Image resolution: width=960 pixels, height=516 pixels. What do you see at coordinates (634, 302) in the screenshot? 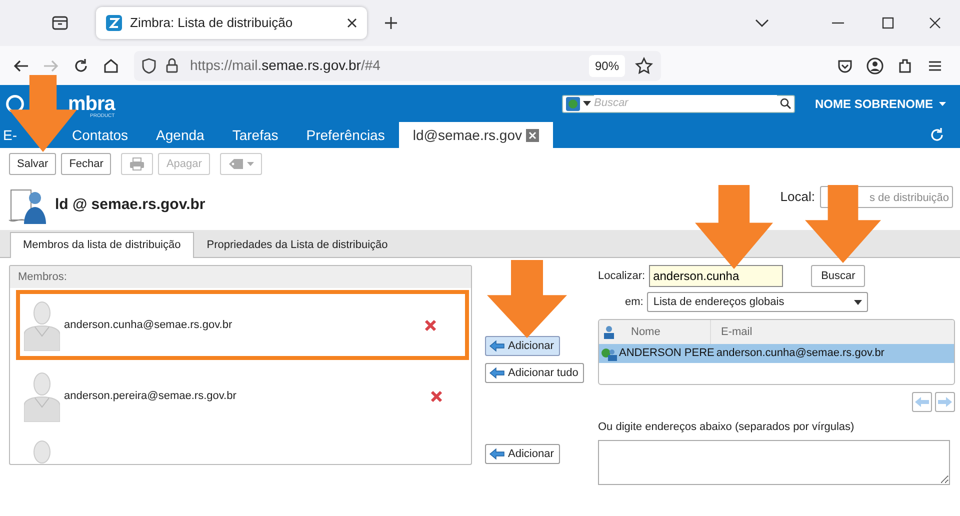
I see `in-label: em:` at bounding box center [634, 302].